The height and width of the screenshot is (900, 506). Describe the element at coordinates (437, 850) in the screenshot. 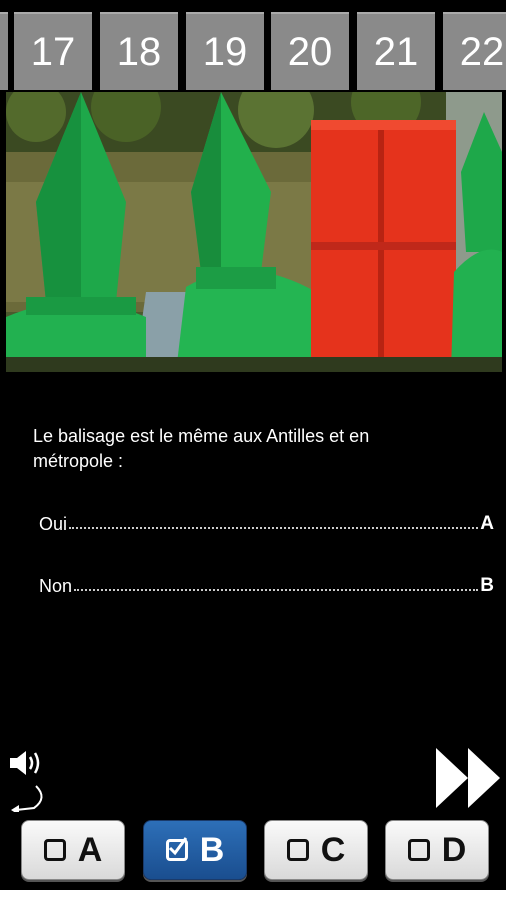

I see `answer-button-d: D` at that location.